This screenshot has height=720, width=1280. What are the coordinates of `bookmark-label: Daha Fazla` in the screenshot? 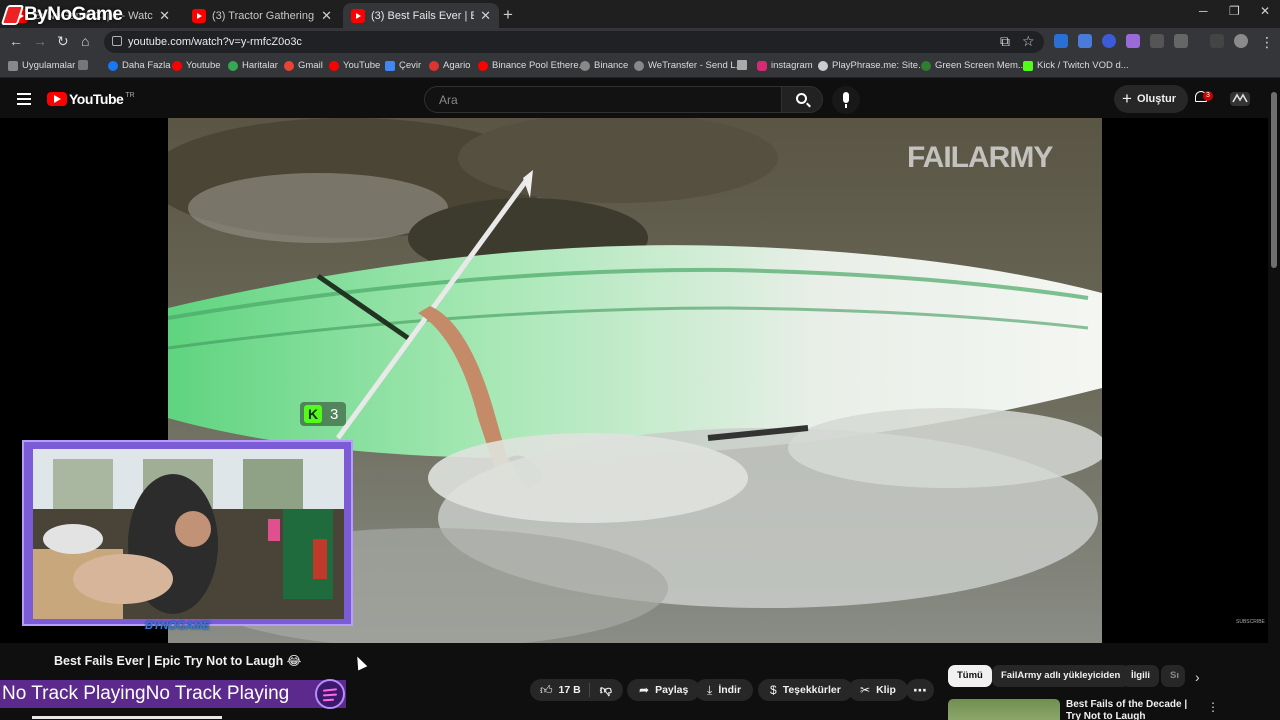 It's located at (146, 65).